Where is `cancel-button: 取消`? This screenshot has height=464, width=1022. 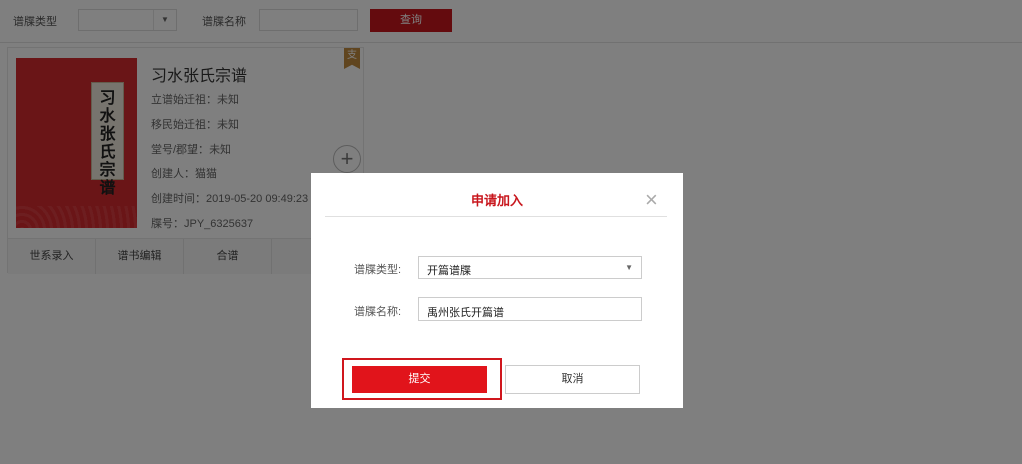
cancel-button: 取消 is located at coordinates (572, 379).